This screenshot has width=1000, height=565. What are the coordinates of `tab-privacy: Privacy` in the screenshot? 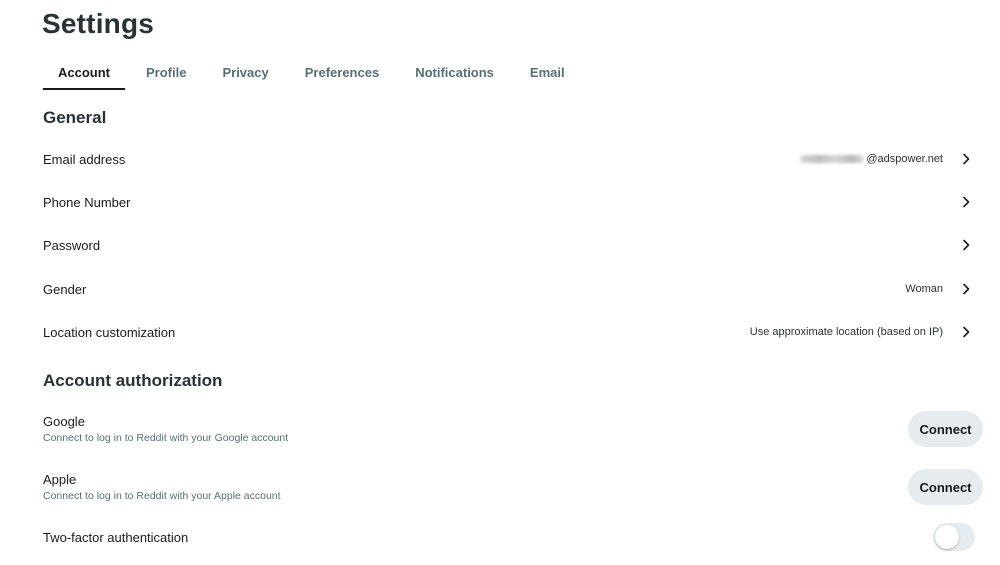 It's located at (245, 74).